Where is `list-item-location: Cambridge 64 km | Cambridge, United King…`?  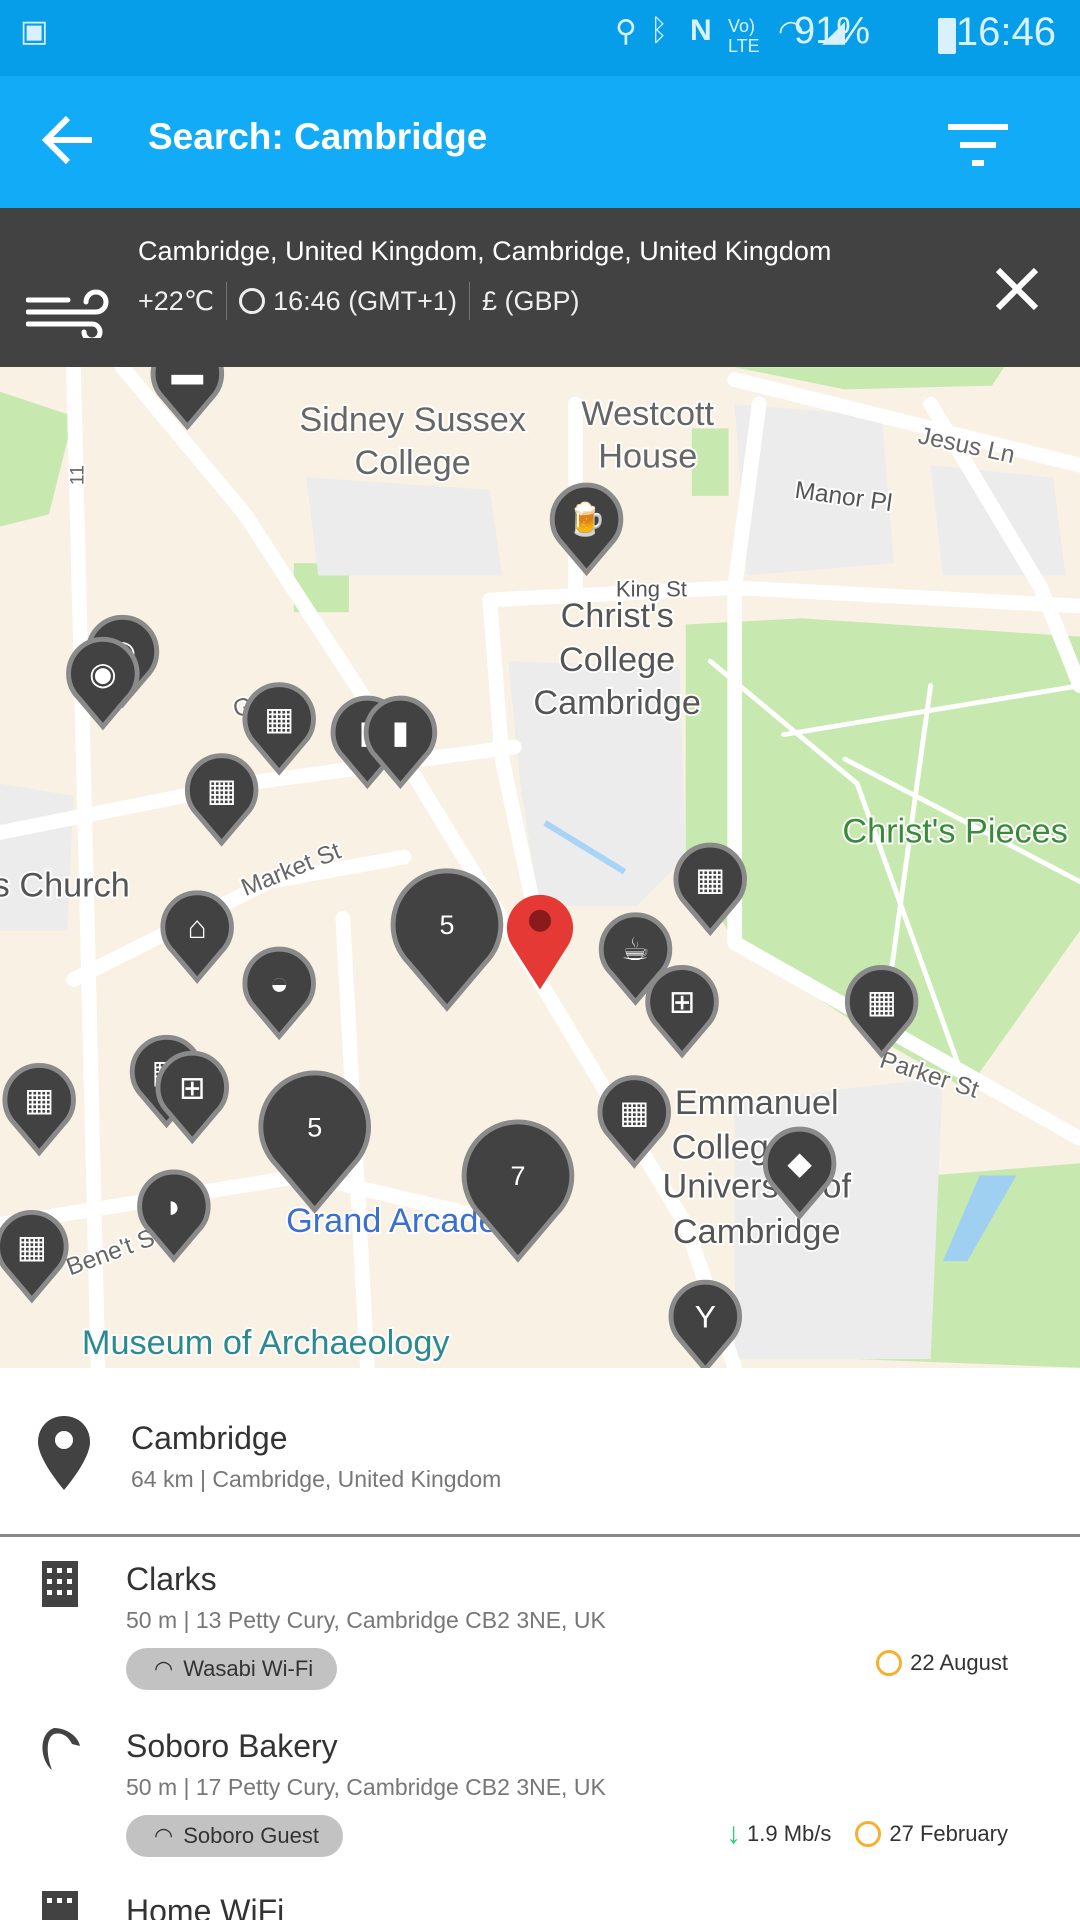 list-item-location: Cambridge 64 km | Cambridge, United King… is located at coordinates (540, 1451).